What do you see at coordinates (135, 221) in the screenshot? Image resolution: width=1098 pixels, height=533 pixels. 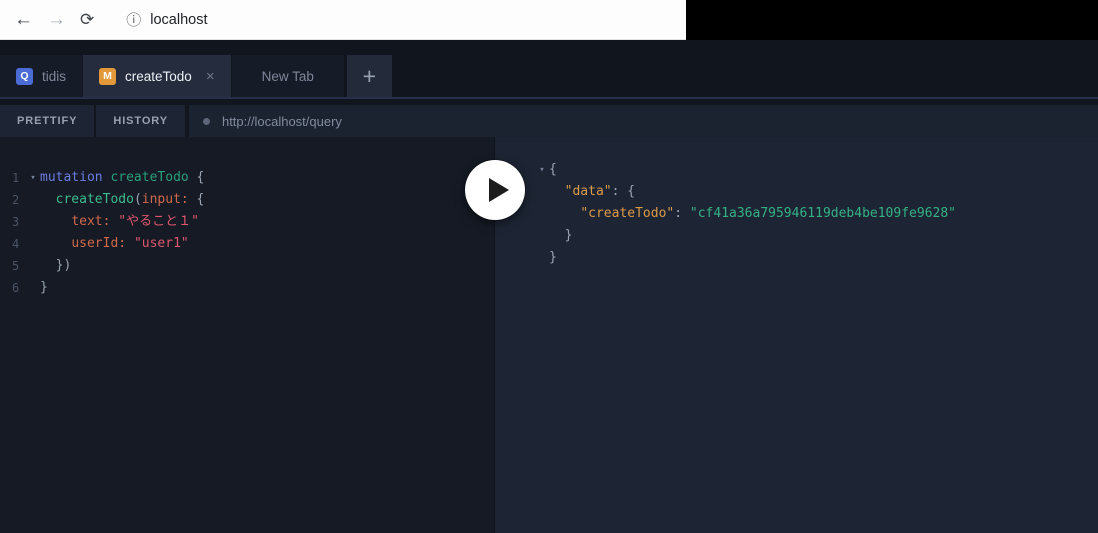 I see `code-text: text: "やること１"` at bounding box center [135, 221].